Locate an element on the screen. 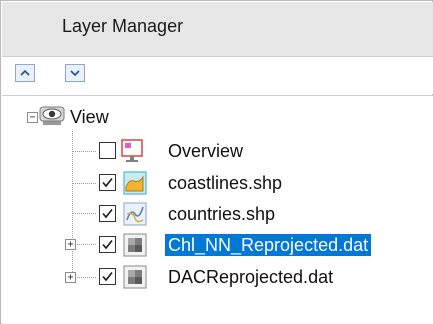 This screenshot has width=433, height=324. countries-shape-icon is located at coordinates (135, 214).